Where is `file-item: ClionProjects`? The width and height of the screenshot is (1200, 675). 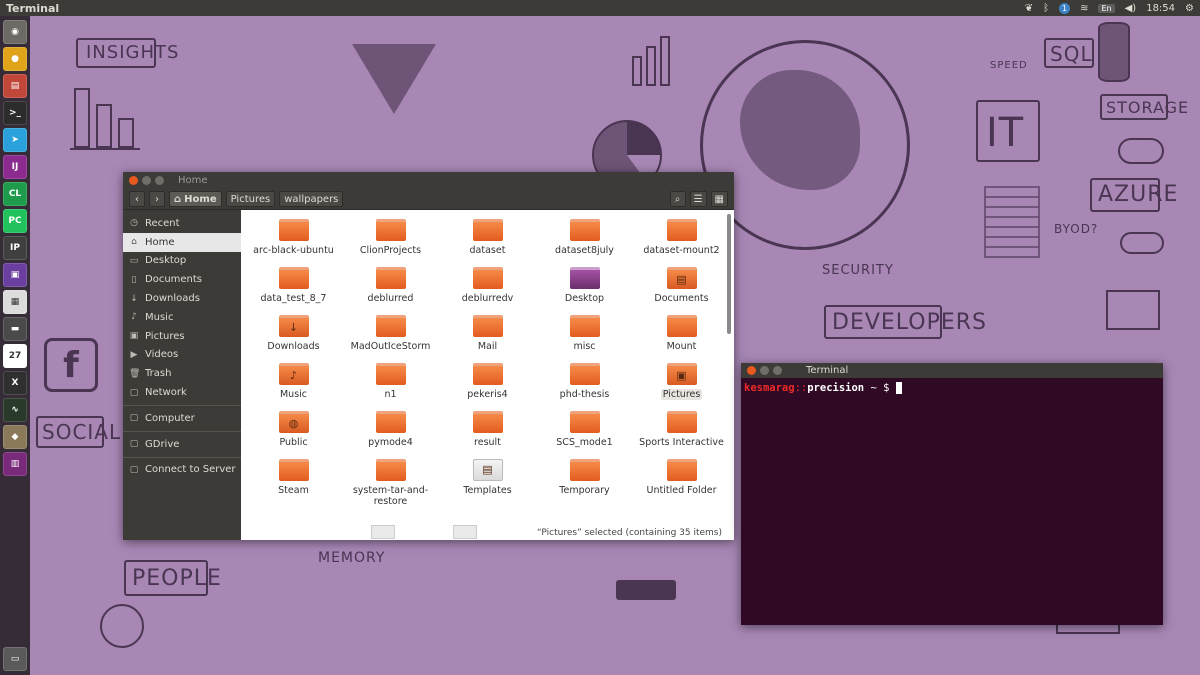
file-item: ClionProjects is located at coordinates (390, 243).